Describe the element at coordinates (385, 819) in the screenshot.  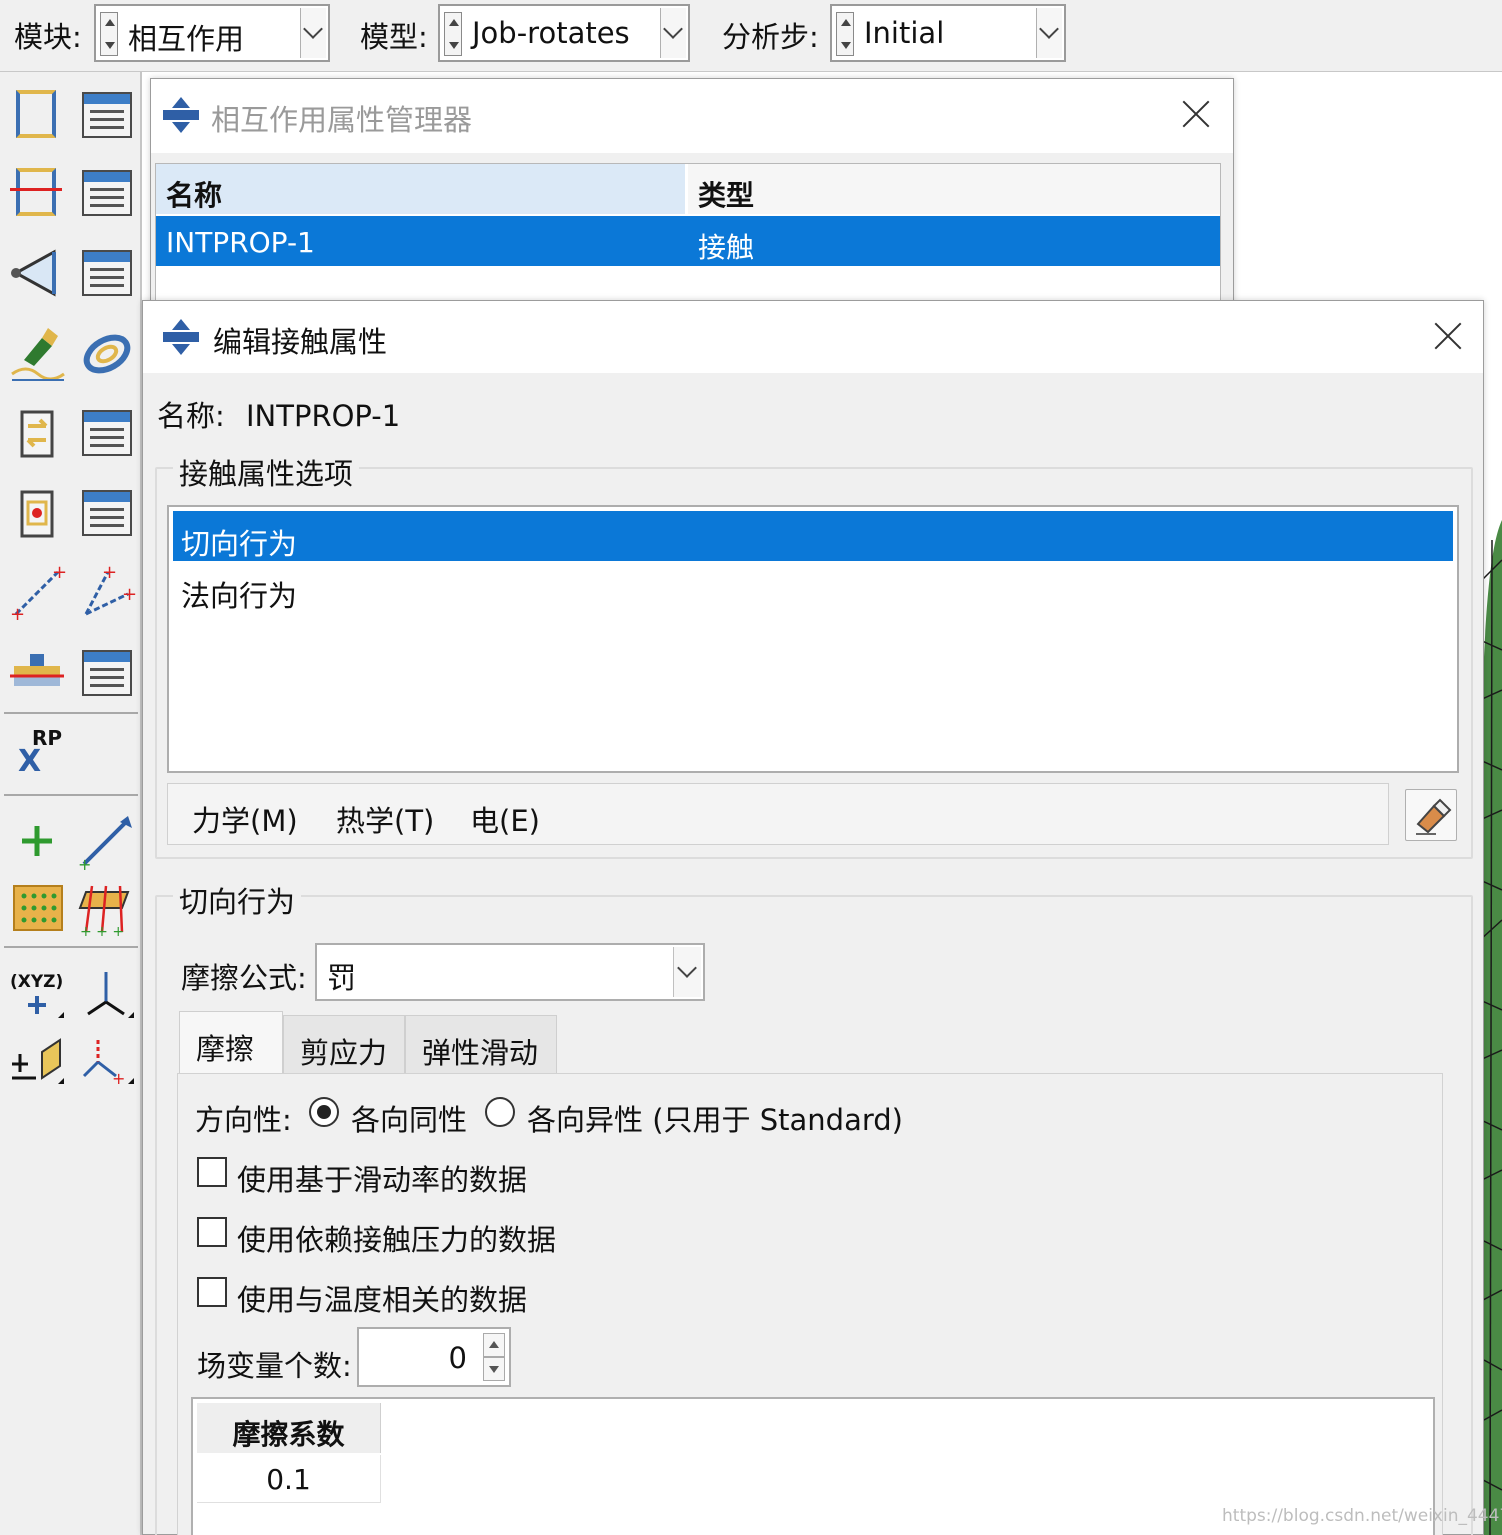
I see `menu-thermal: 热学(T)` at that location.